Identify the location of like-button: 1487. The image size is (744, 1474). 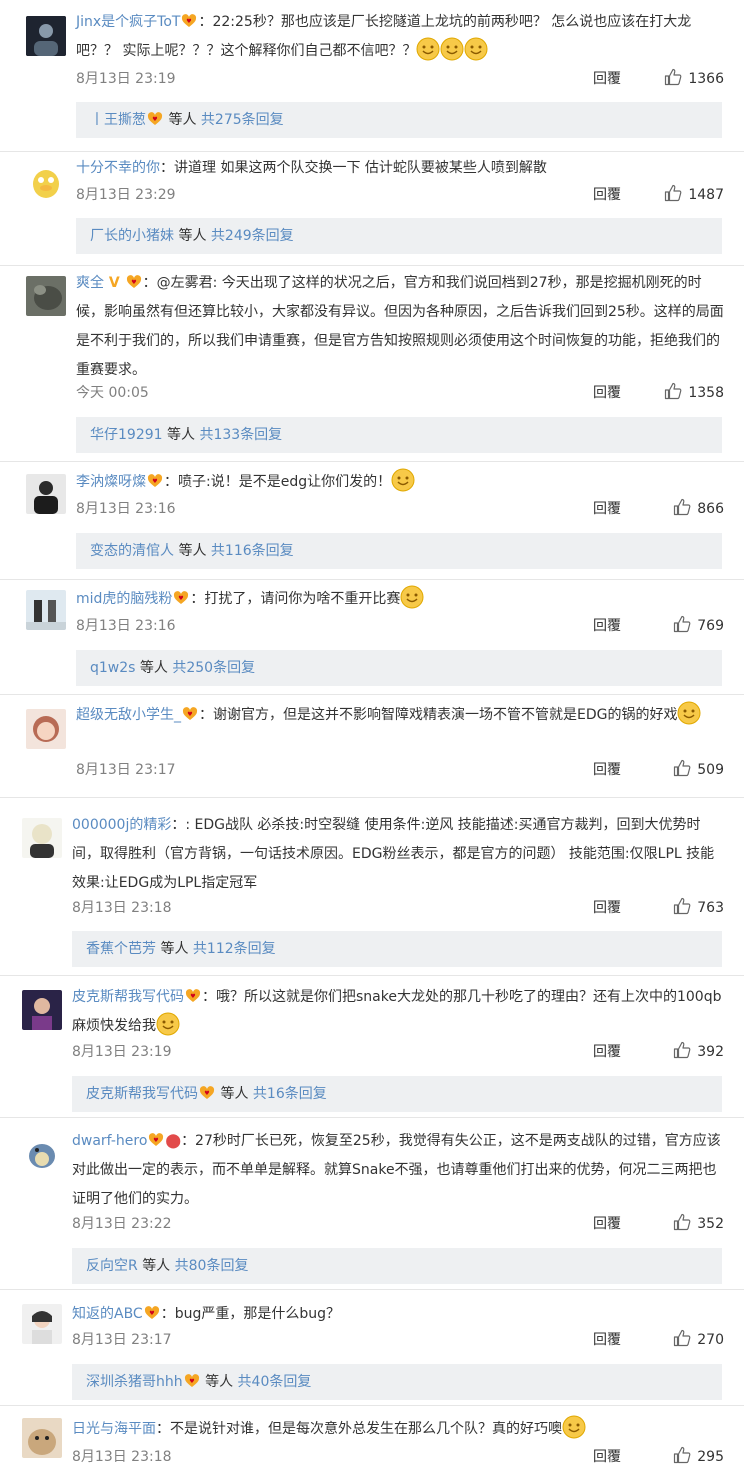
(694, 195).